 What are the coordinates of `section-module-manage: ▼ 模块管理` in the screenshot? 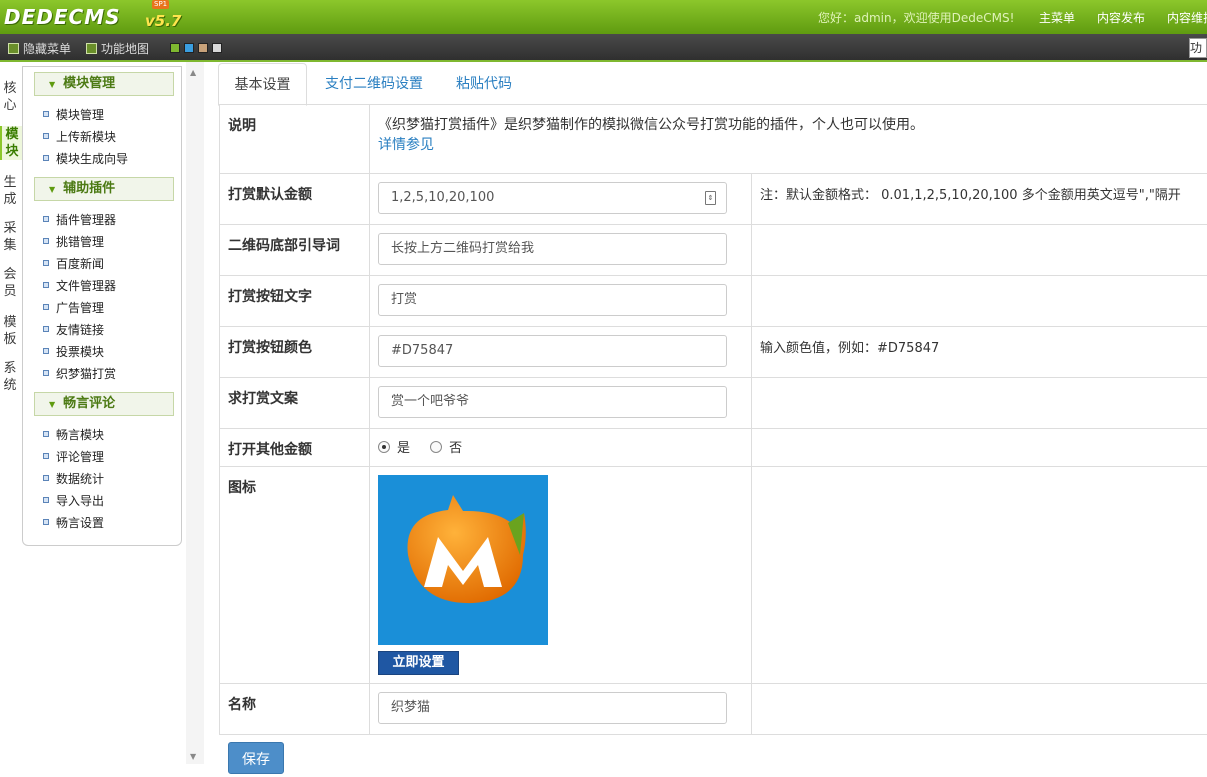 It's located at (104, 84).